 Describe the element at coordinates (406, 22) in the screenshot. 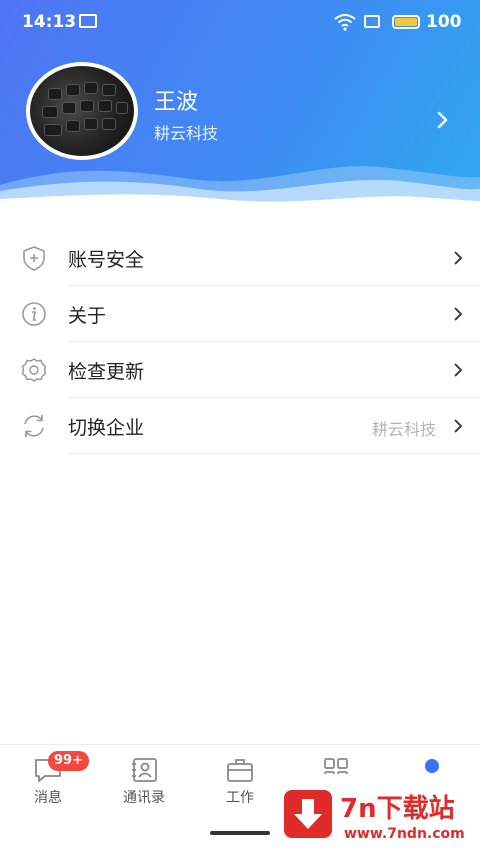

I see `battery-icon` at that location.